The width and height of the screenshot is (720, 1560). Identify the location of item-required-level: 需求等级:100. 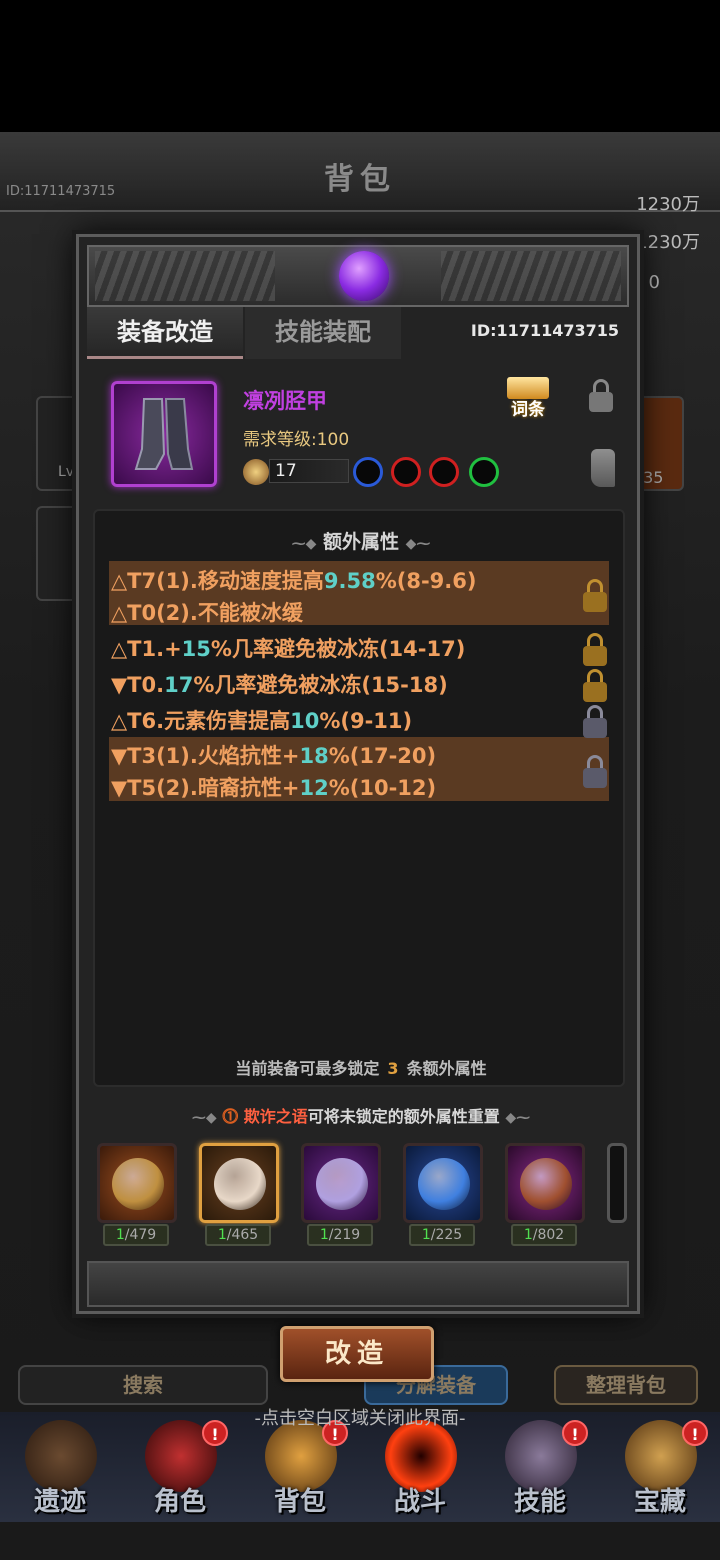
(296, 440).